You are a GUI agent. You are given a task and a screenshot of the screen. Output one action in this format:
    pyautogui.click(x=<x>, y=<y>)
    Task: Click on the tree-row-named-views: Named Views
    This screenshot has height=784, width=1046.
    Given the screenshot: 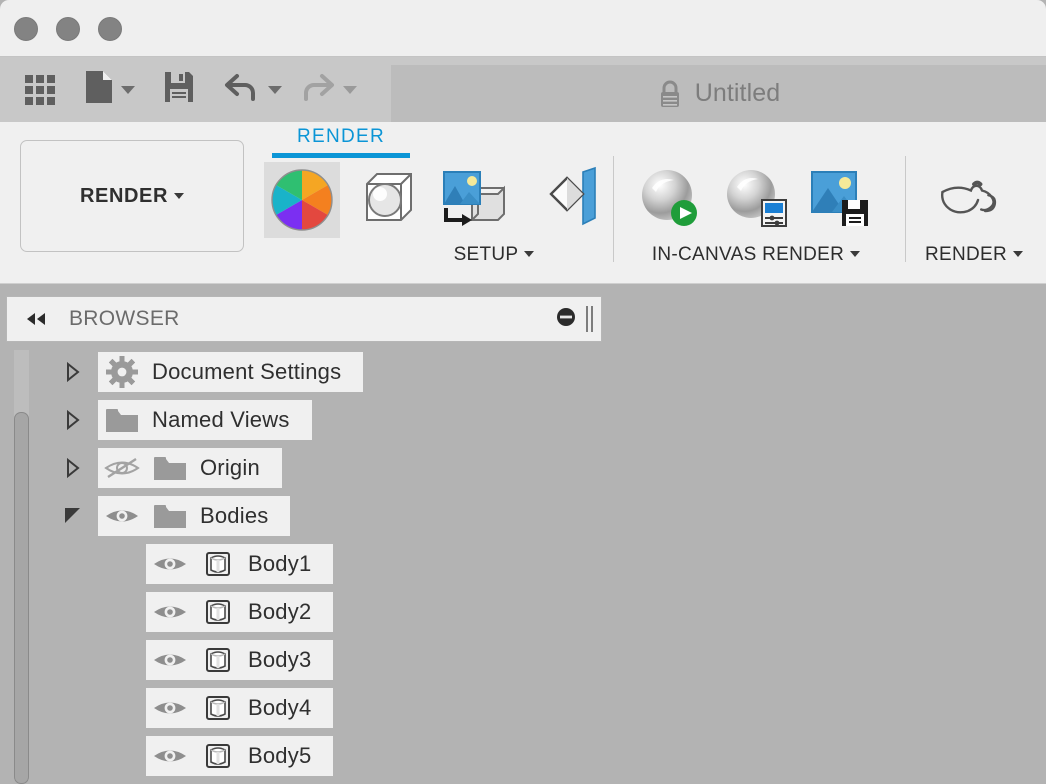 What is the action you would take?
    pyautogui.click(x=310, y=420)
    